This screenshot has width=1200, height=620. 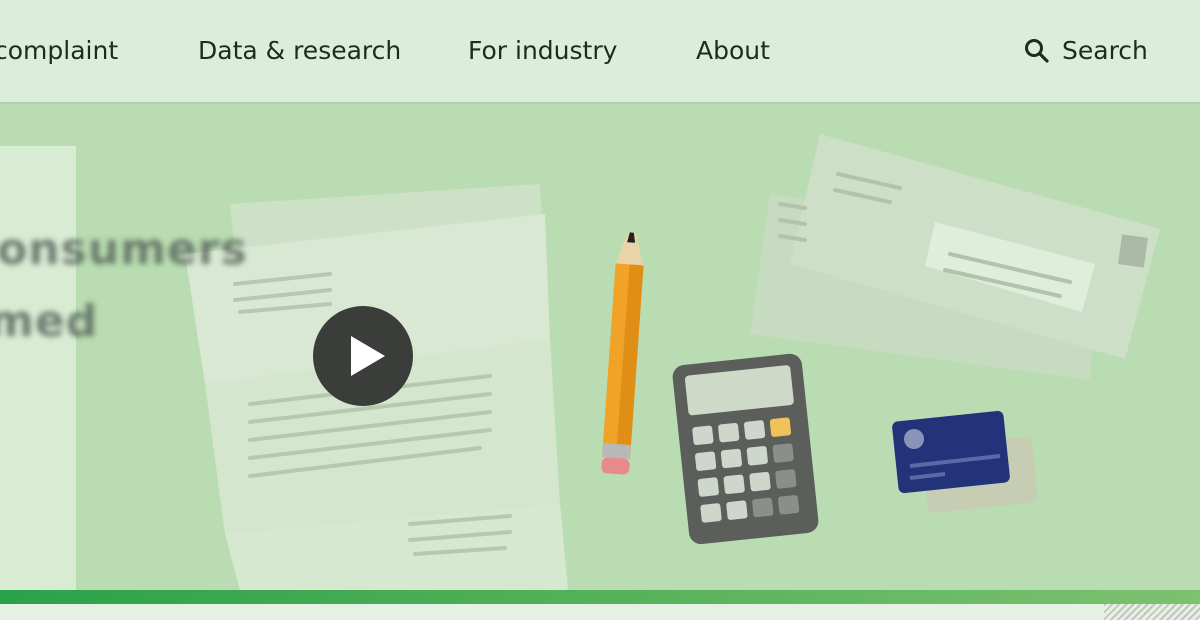 What do you see at coordinates (1105, 50) in the screenshot?
I see `search-label: Search` at bounding box center [1105, 50].